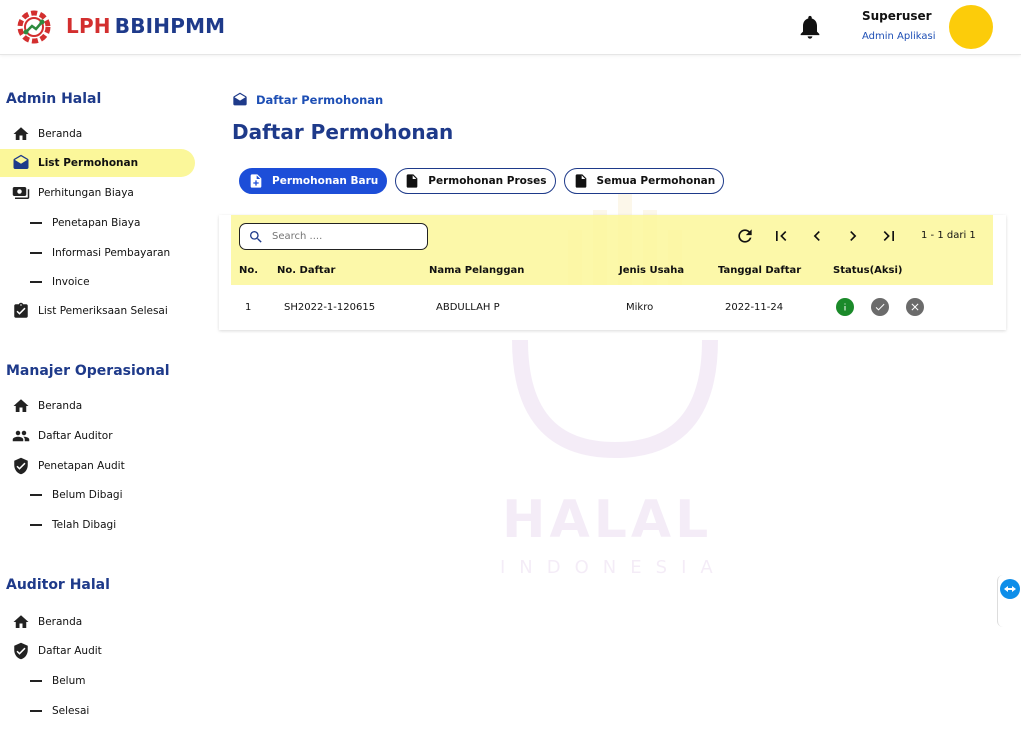  Describe the element at coordinates (306, 270) in the screenshot. I see `column-header-no-daftar: No. Daftar` at that location.